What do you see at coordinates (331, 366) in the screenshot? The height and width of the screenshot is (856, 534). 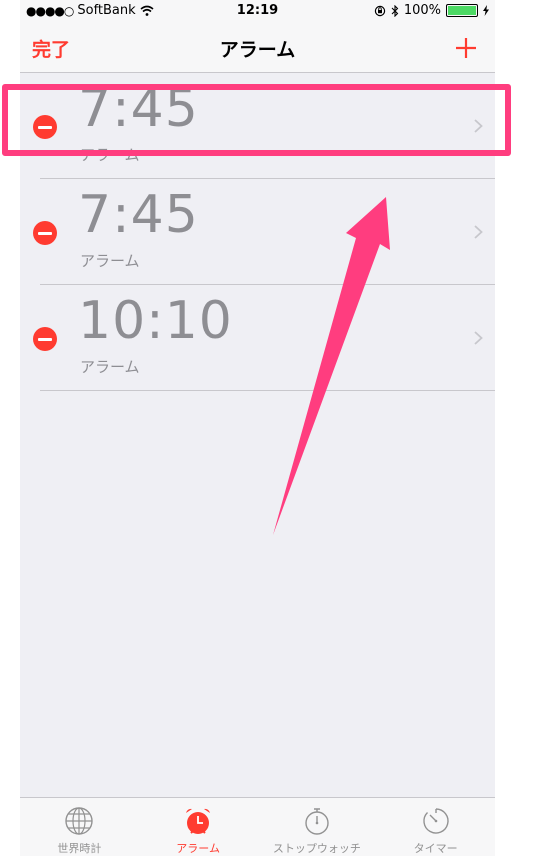 I see `annotation-arrow-icon` at bounding box center [331, 366].